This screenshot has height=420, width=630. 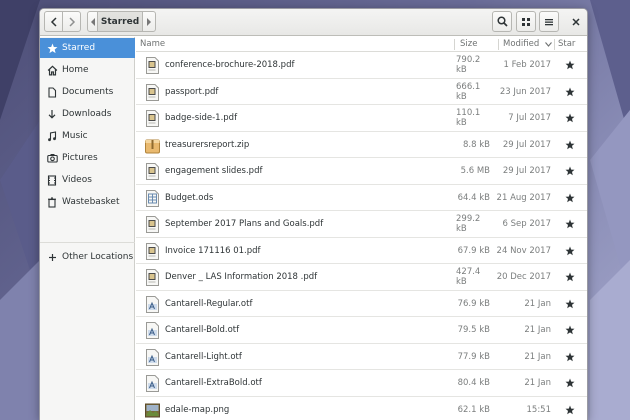 What do you see at coordinates (468, 224) in the screenshot?
I see `file-size: 299.2 kB` at bounding box center [468, 224].